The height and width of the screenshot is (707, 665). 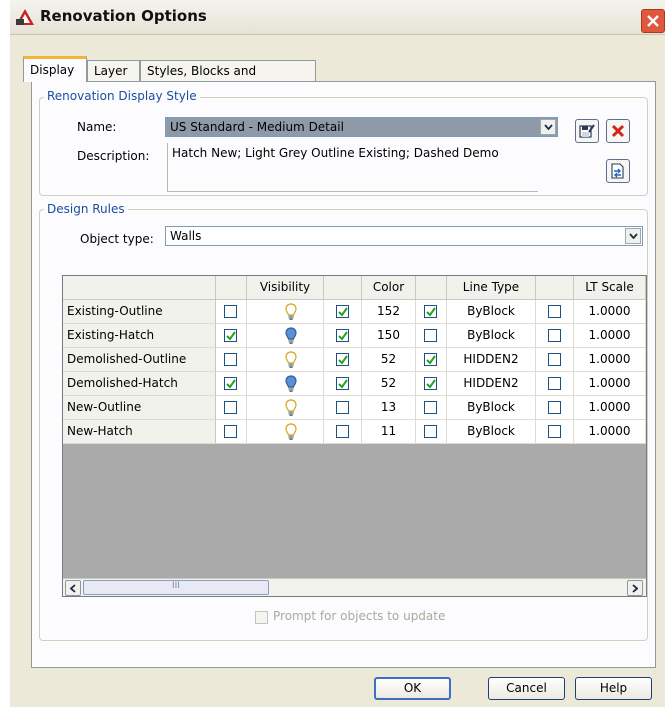 I want to click on horizontal-scrollbar: III, so click(x=354, y=587).